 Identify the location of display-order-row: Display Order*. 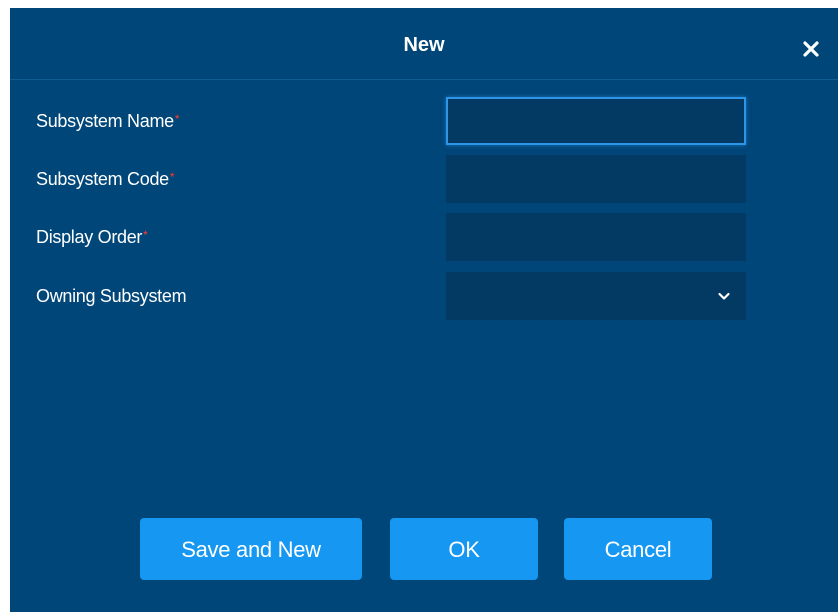
(424, 237).